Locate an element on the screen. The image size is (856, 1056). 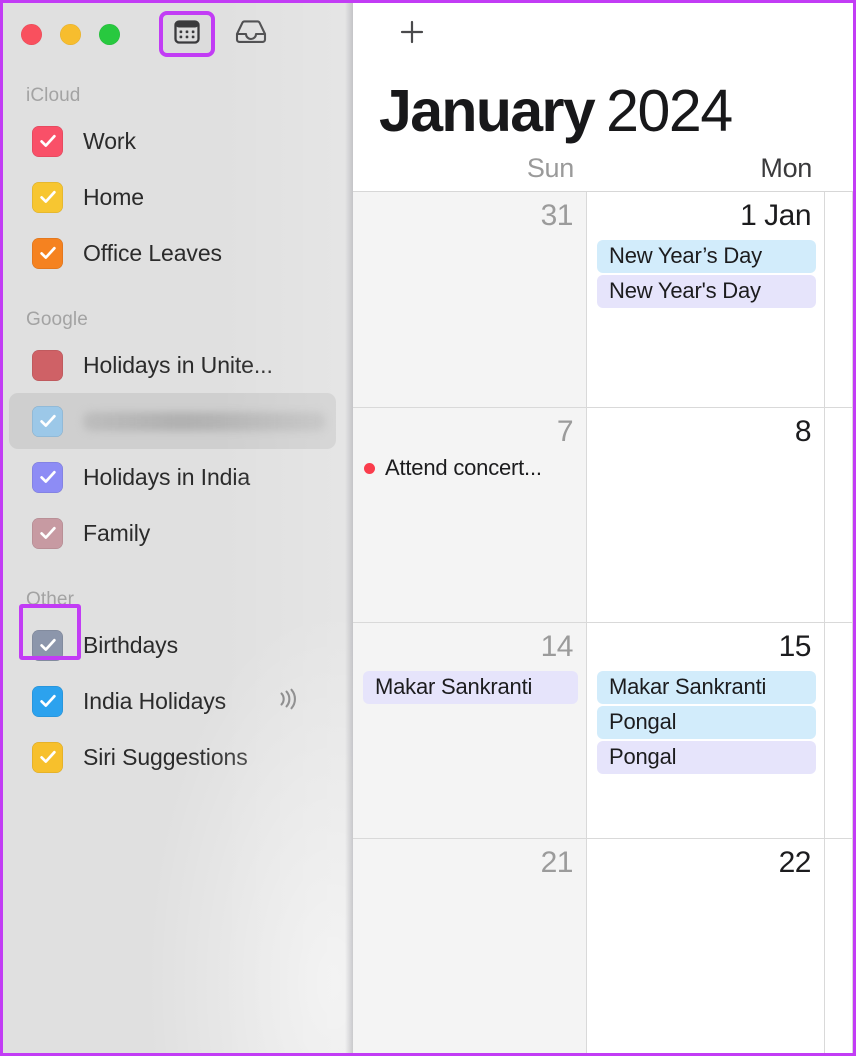
calendar-checkbox-unchecked is located at coordinates (47, 365).